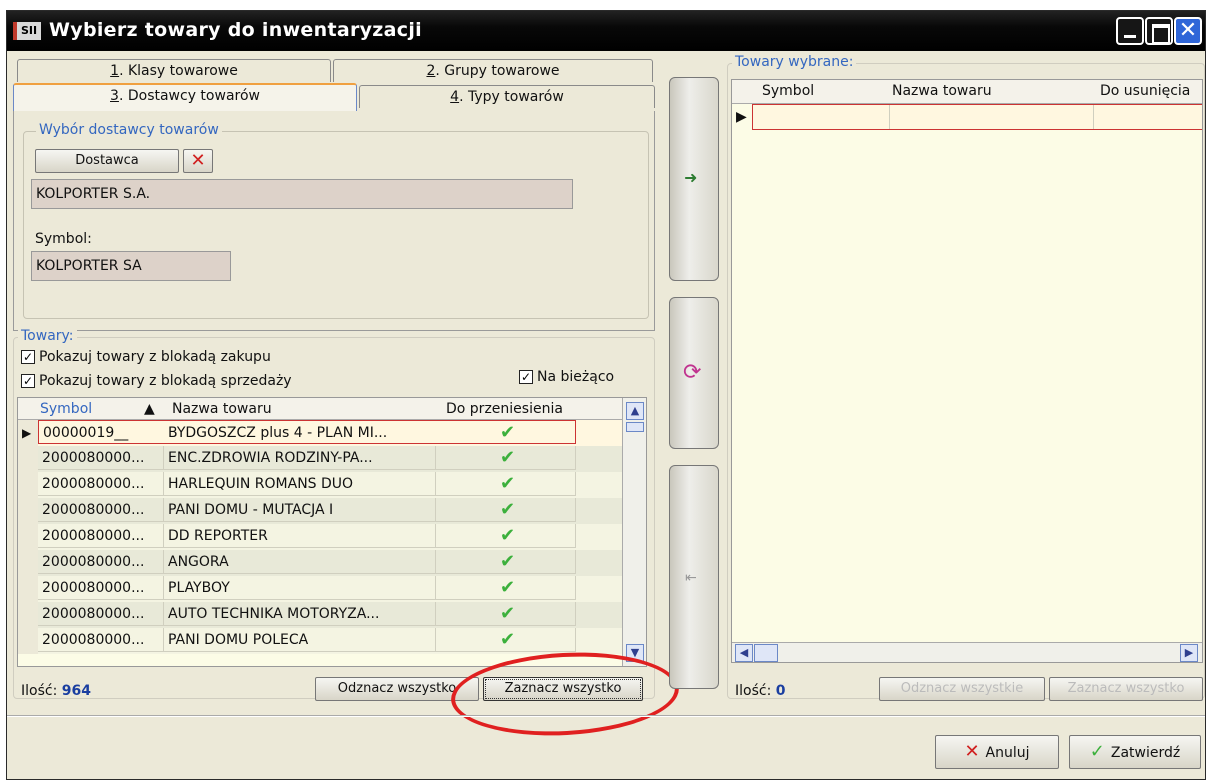 The width and height of the screenshot is (1212, 780). I want to click on remove-from-selected-button: ⇤, so click(694, 577).